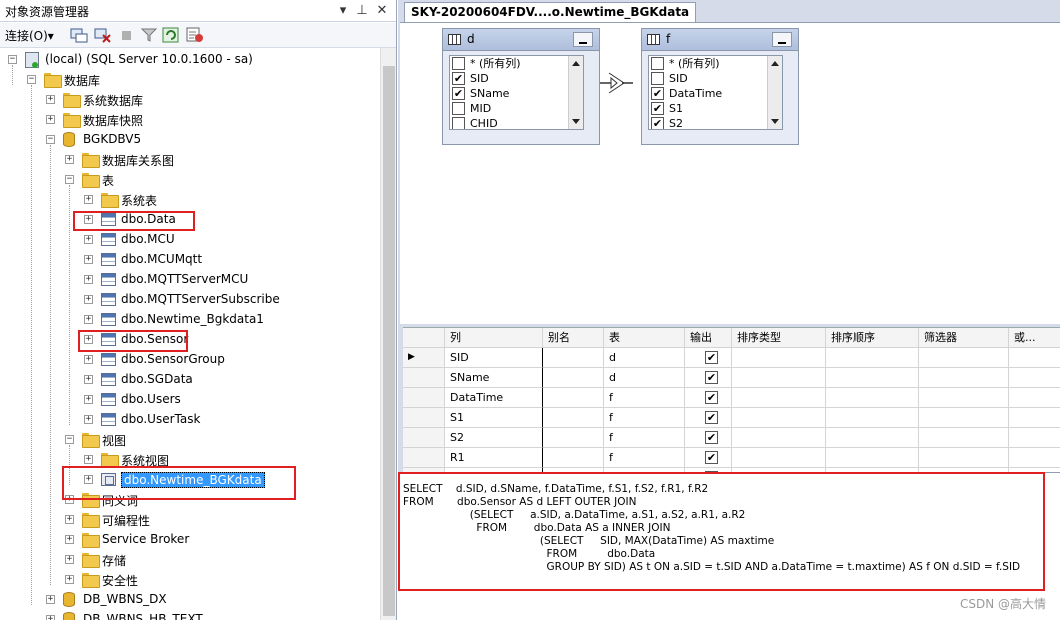 This screenshot has height=620, width=1060. What do you see at coordinates (79, 35) in the screenshot?
I see `connect-object-explorer-icon` at bounding box center [79, 35].